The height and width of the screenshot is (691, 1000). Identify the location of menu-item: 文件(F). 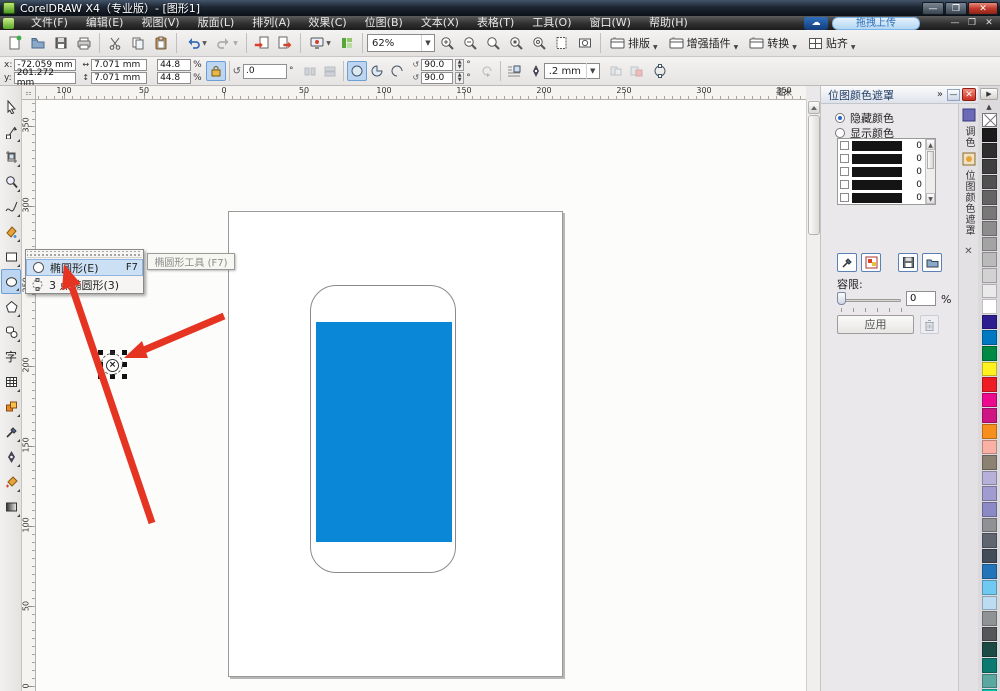
(49, 23).